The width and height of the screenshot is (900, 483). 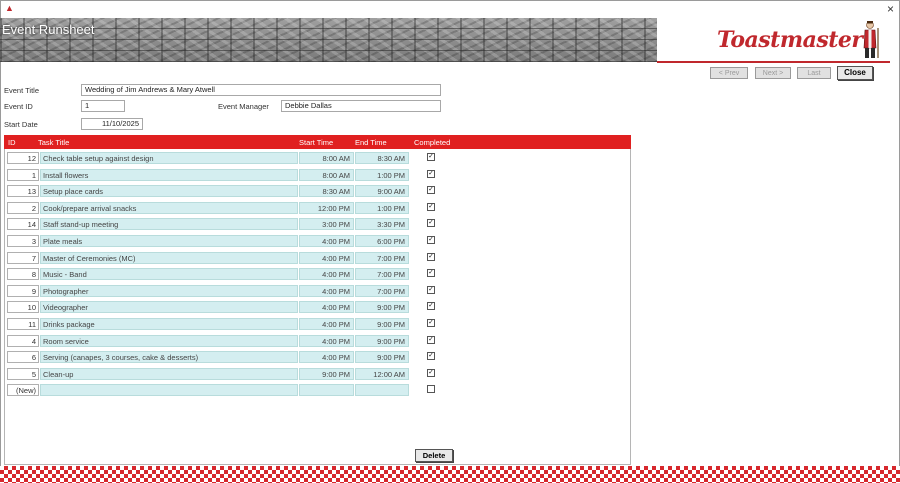 What do you see at coordinates (23, 207) in the screenshot?
I see `task-id-cell: 2` at bounding box center [23, 207].